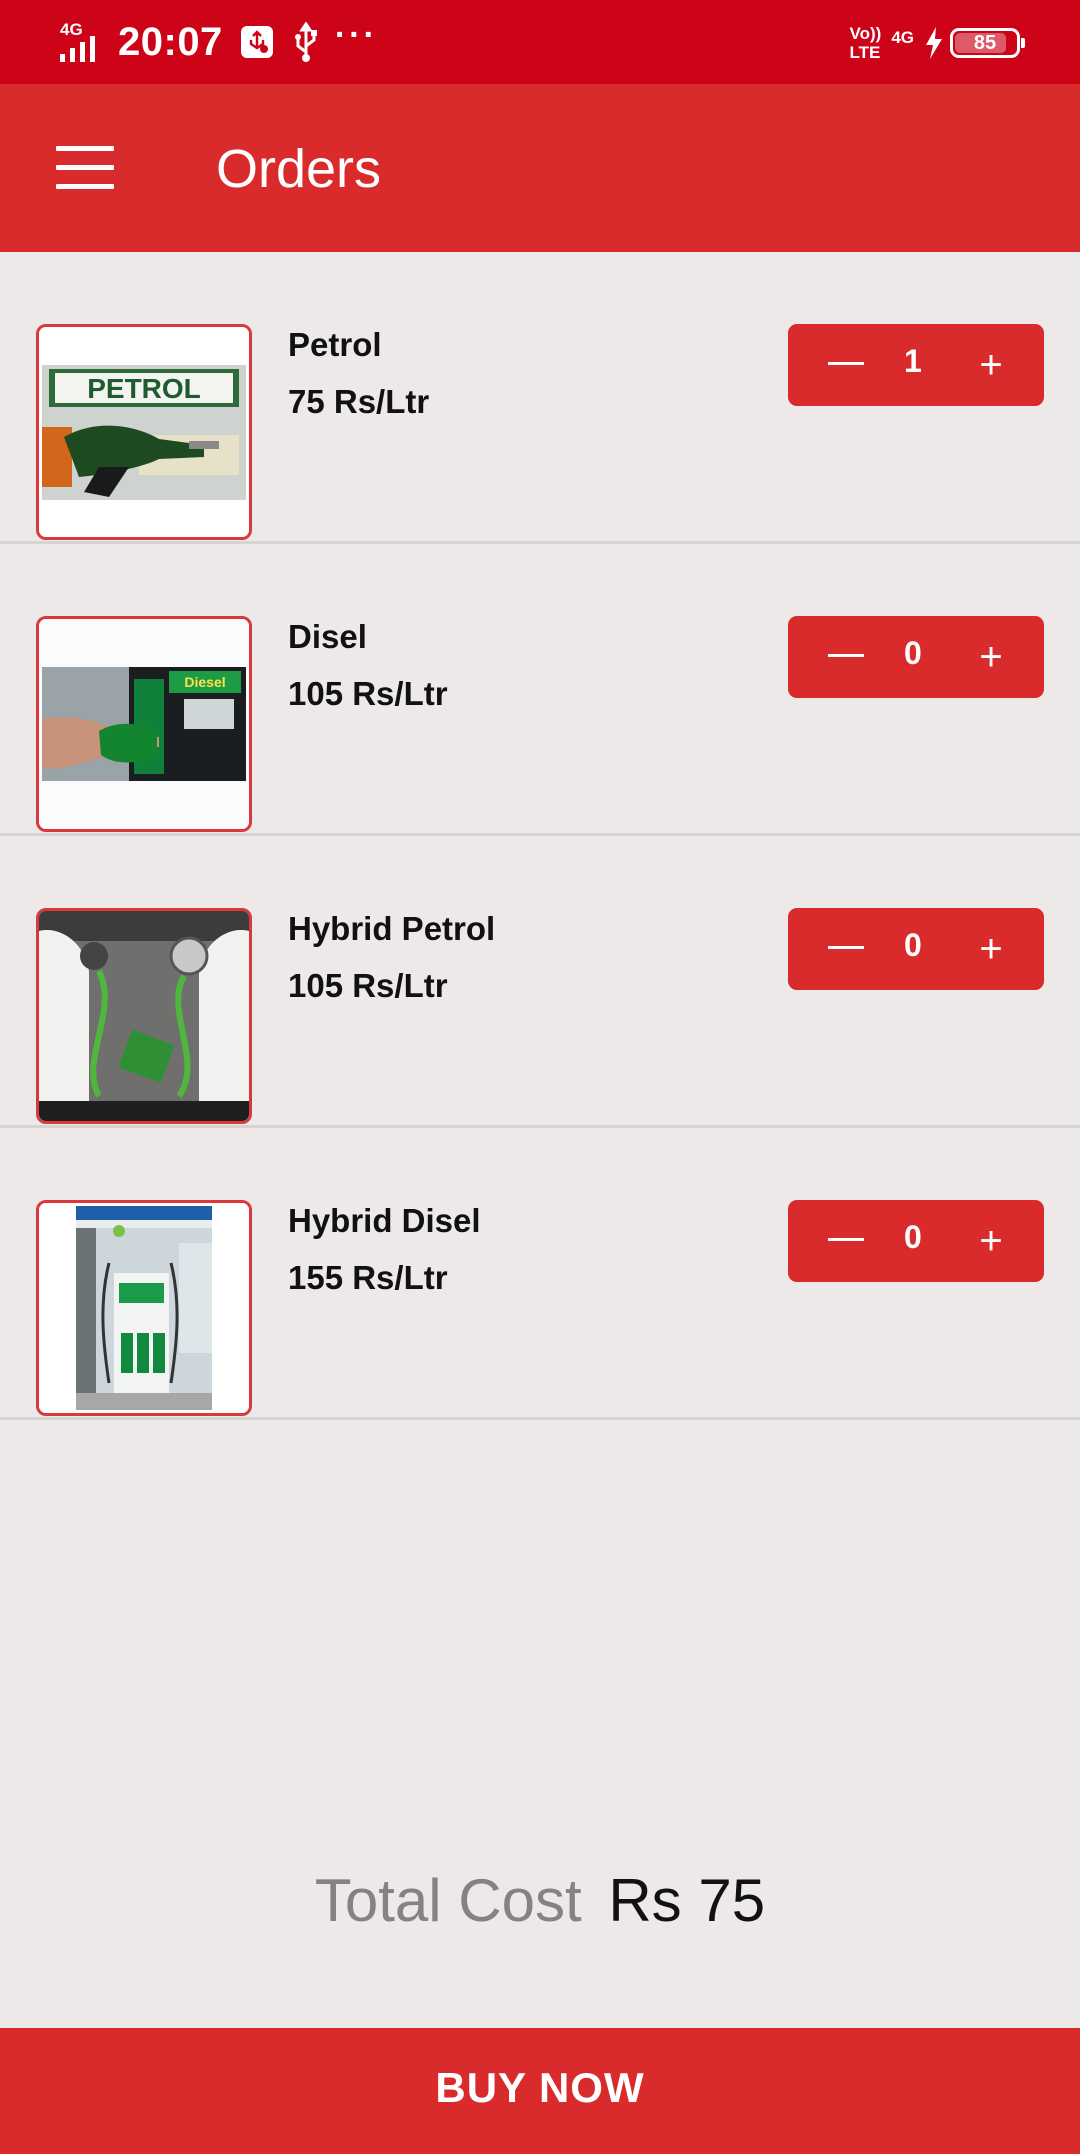 Image resolution: width=1080 pixels, height=2154 pixels. What do you see at coordinates (256, 42) in the screenshot?
I see `usb-debug-icon` at bounding box center [256, 42].